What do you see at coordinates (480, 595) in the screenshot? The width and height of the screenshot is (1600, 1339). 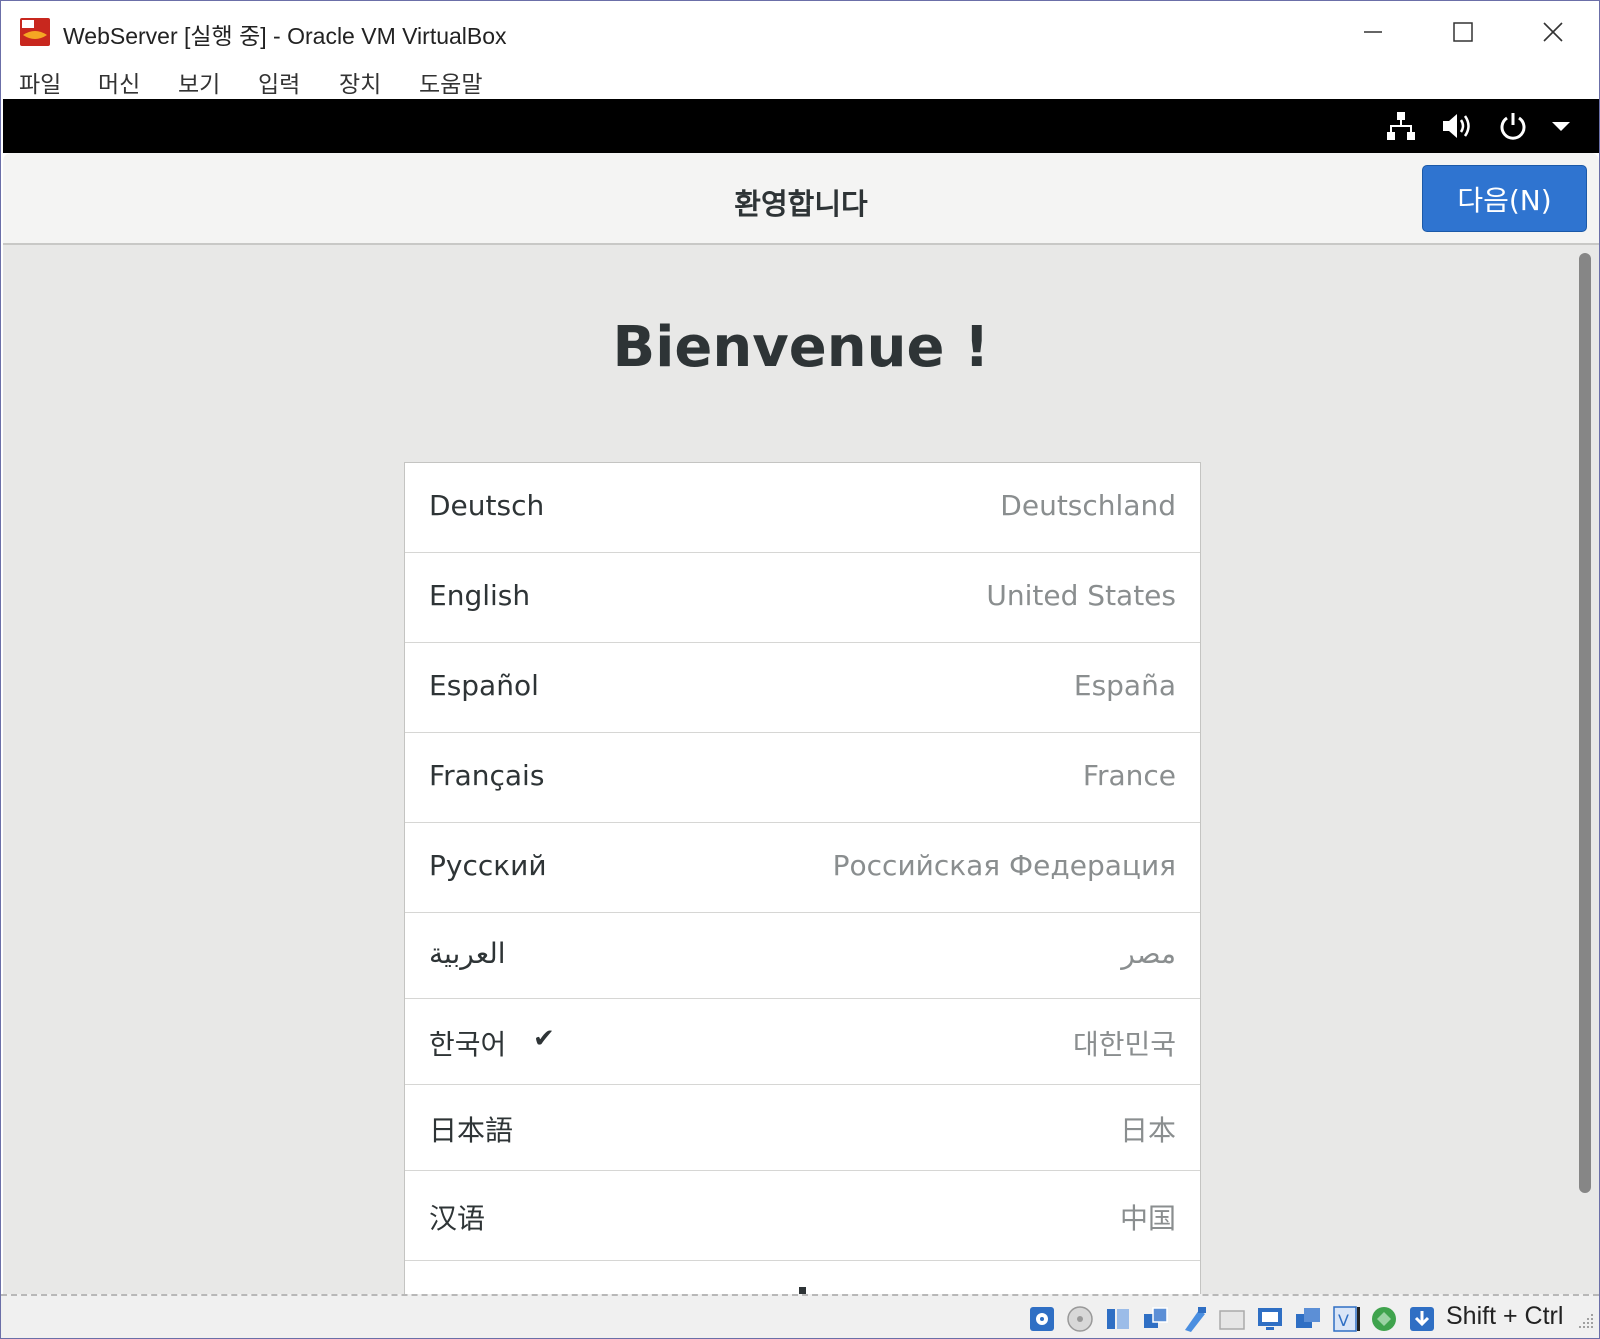 I see `language-name: English` at bounding box center [480, 595].